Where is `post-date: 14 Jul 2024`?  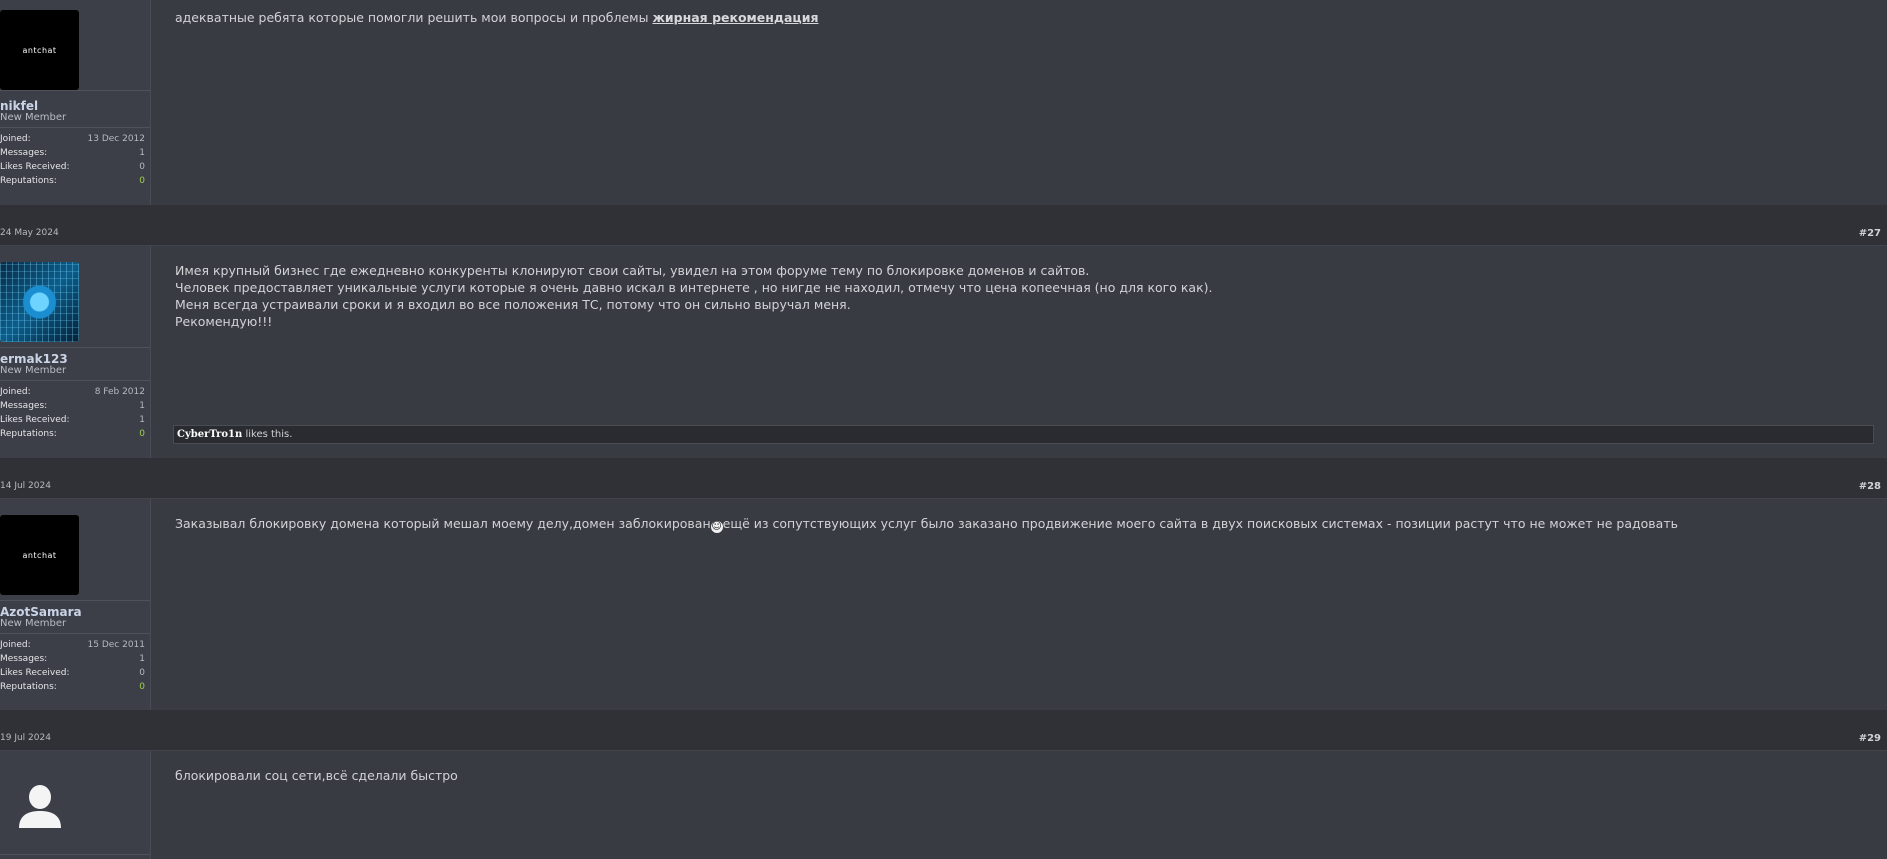
post-date: 14 Jul 2024 is located at coordinates (25, 486).